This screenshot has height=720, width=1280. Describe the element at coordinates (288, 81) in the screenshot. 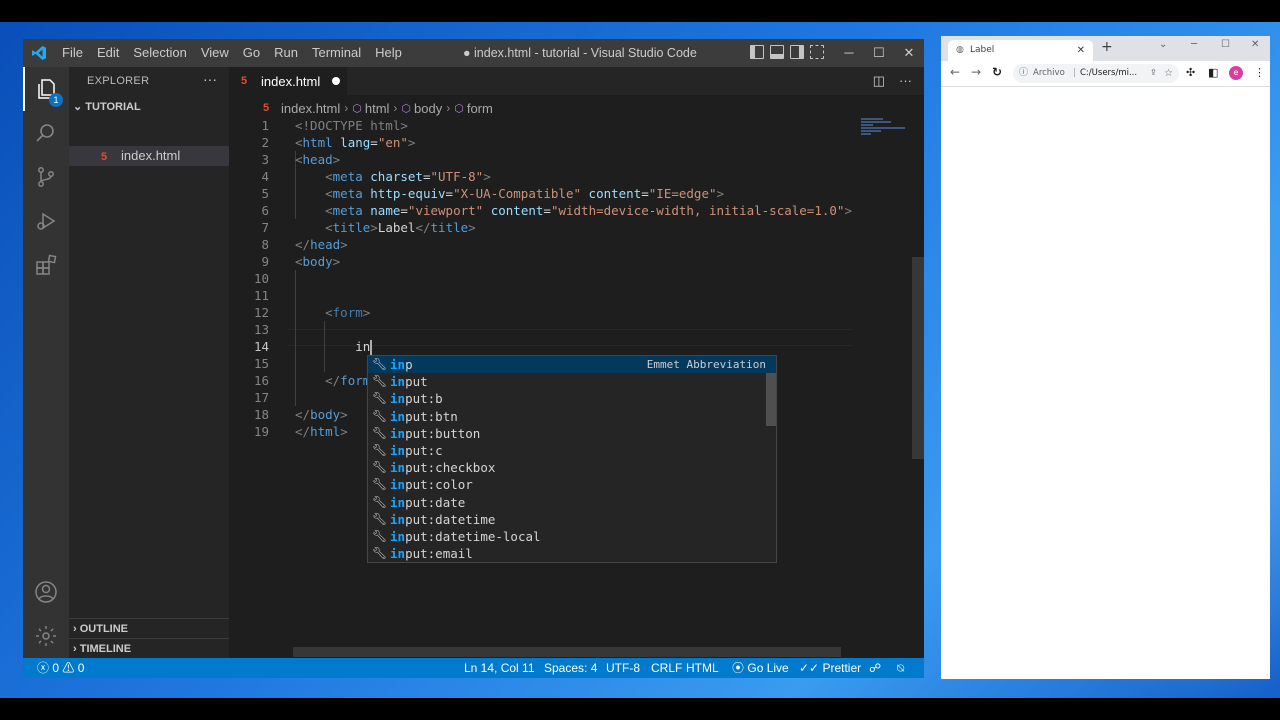

I see `tab-index-html: 5 index.html` at that location.